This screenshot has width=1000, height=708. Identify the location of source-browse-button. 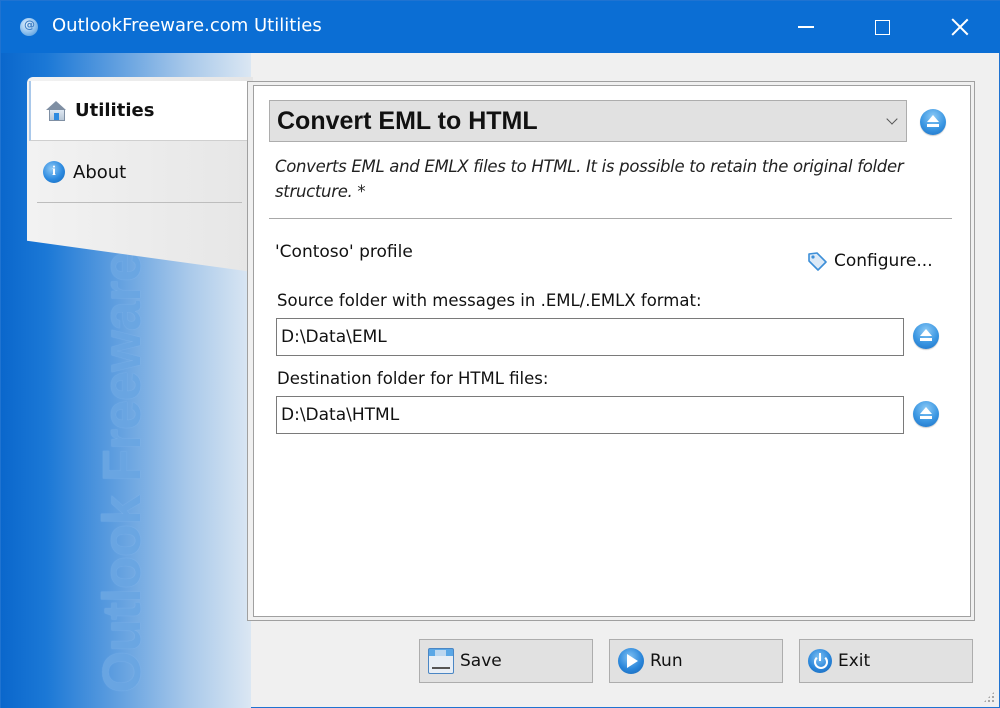
(926, 336).